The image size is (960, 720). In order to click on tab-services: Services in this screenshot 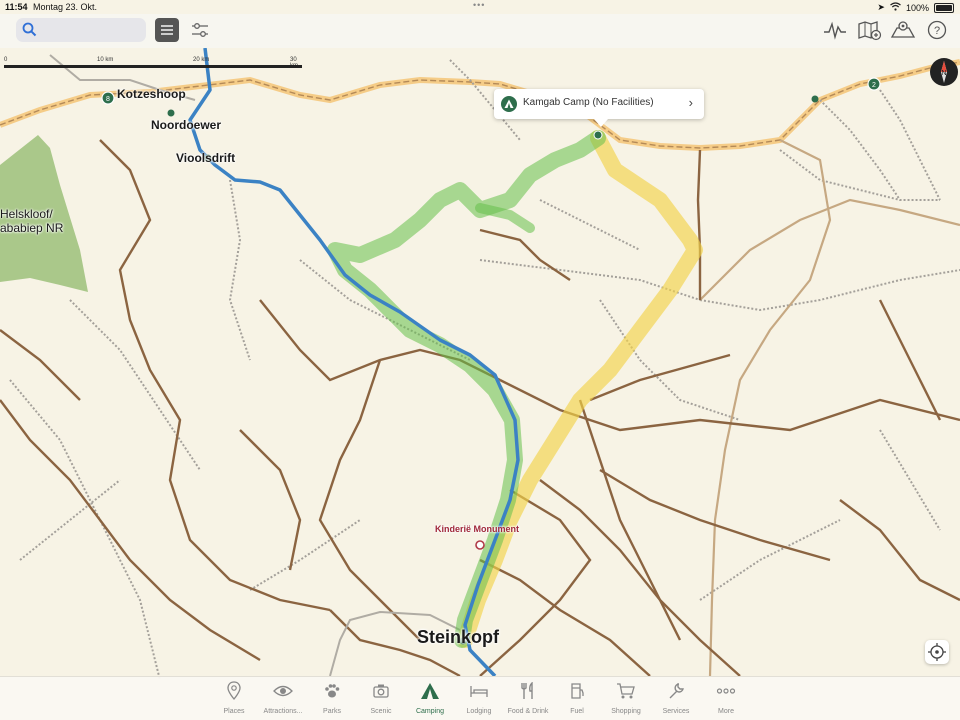, I will do `click(676, 700)`.